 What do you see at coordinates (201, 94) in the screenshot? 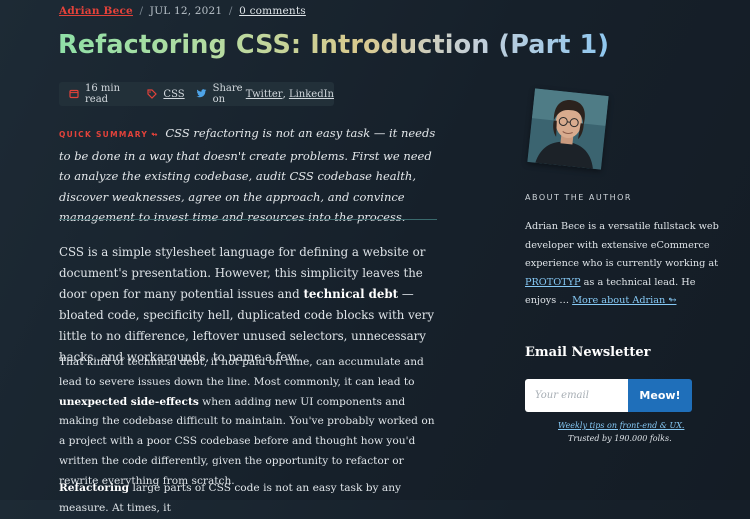
I see `twitter-icon` at bounding box center [201, 94].